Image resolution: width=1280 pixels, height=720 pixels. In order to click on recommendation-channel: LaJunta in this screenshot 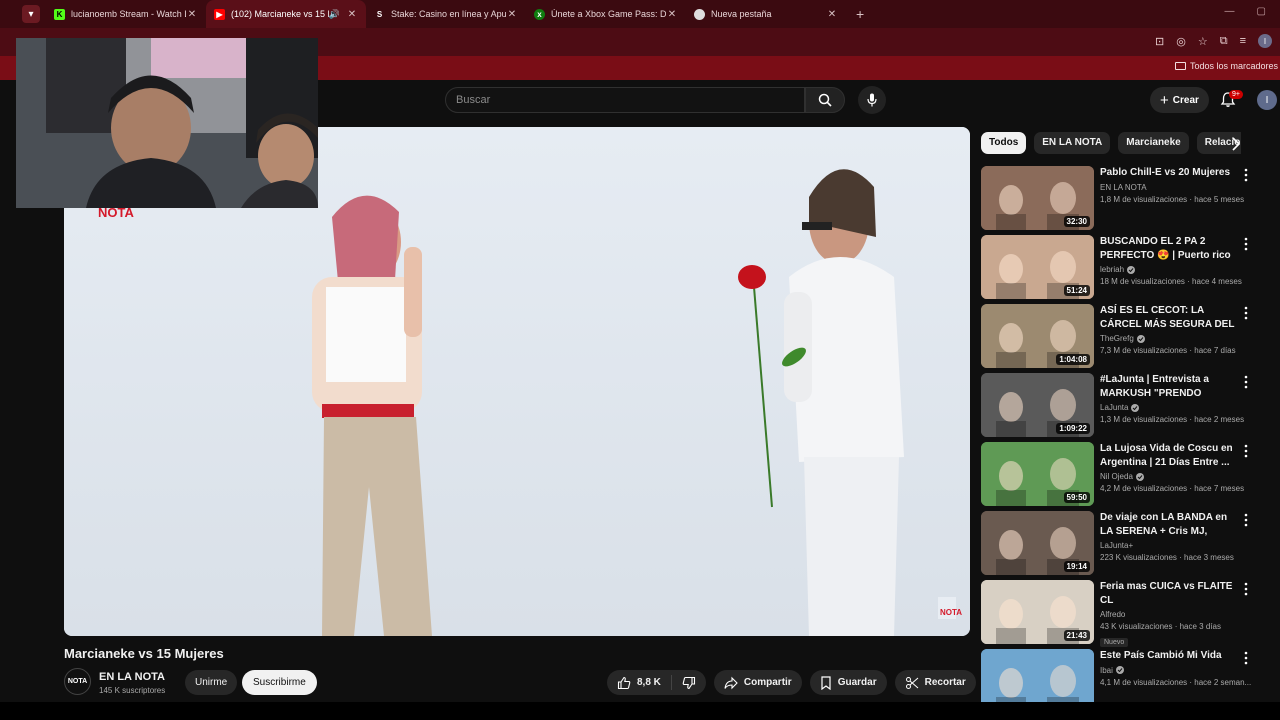, I will do `click(1170, 407)`.